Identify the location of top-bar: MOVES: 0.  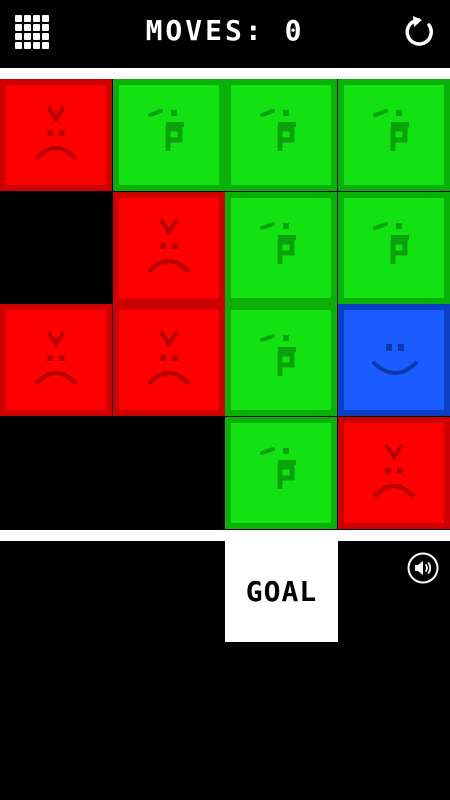
(225, 34).